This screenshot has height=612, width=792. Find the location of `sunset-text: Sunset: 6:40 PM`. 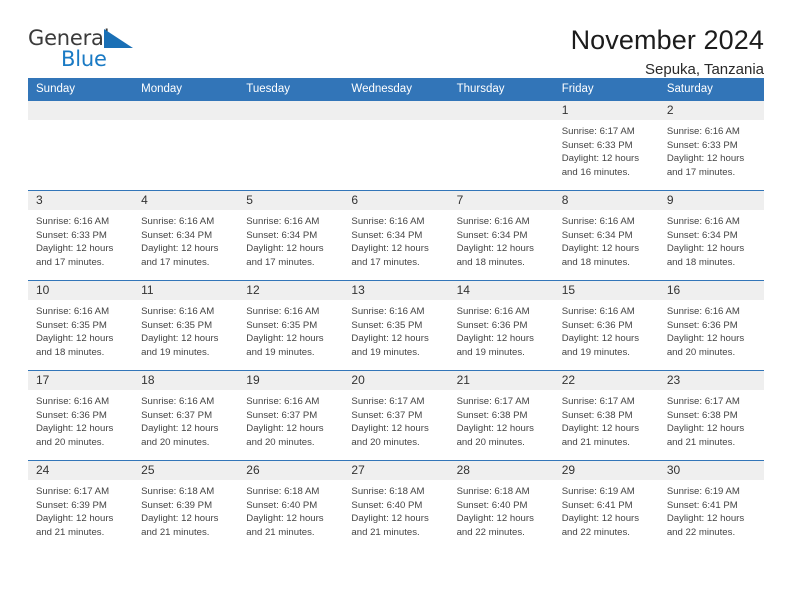

sunset-text: Sunset: 6:40 PM is located at coordinates (282, 505).